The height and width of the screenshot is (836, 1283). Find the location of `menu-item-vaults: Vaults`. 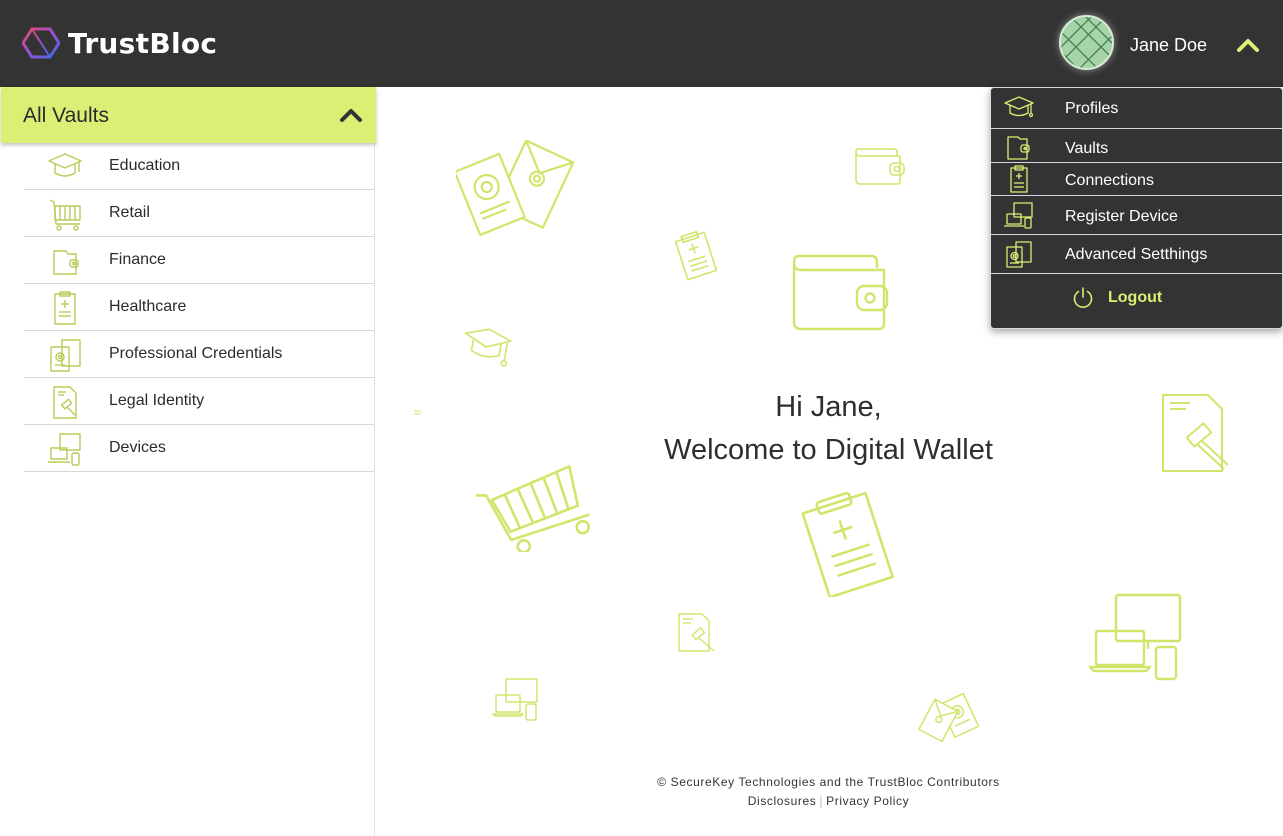

menu-item-vaults: Vaults is located at coordinates (1137, 146).